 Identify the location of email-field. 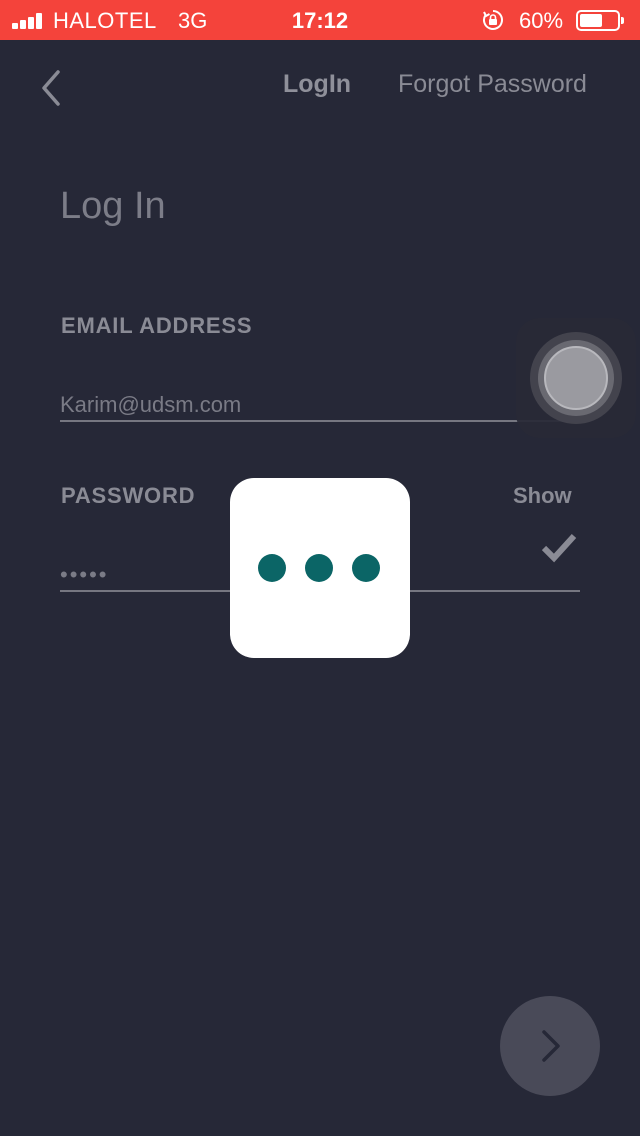
(320, 406).